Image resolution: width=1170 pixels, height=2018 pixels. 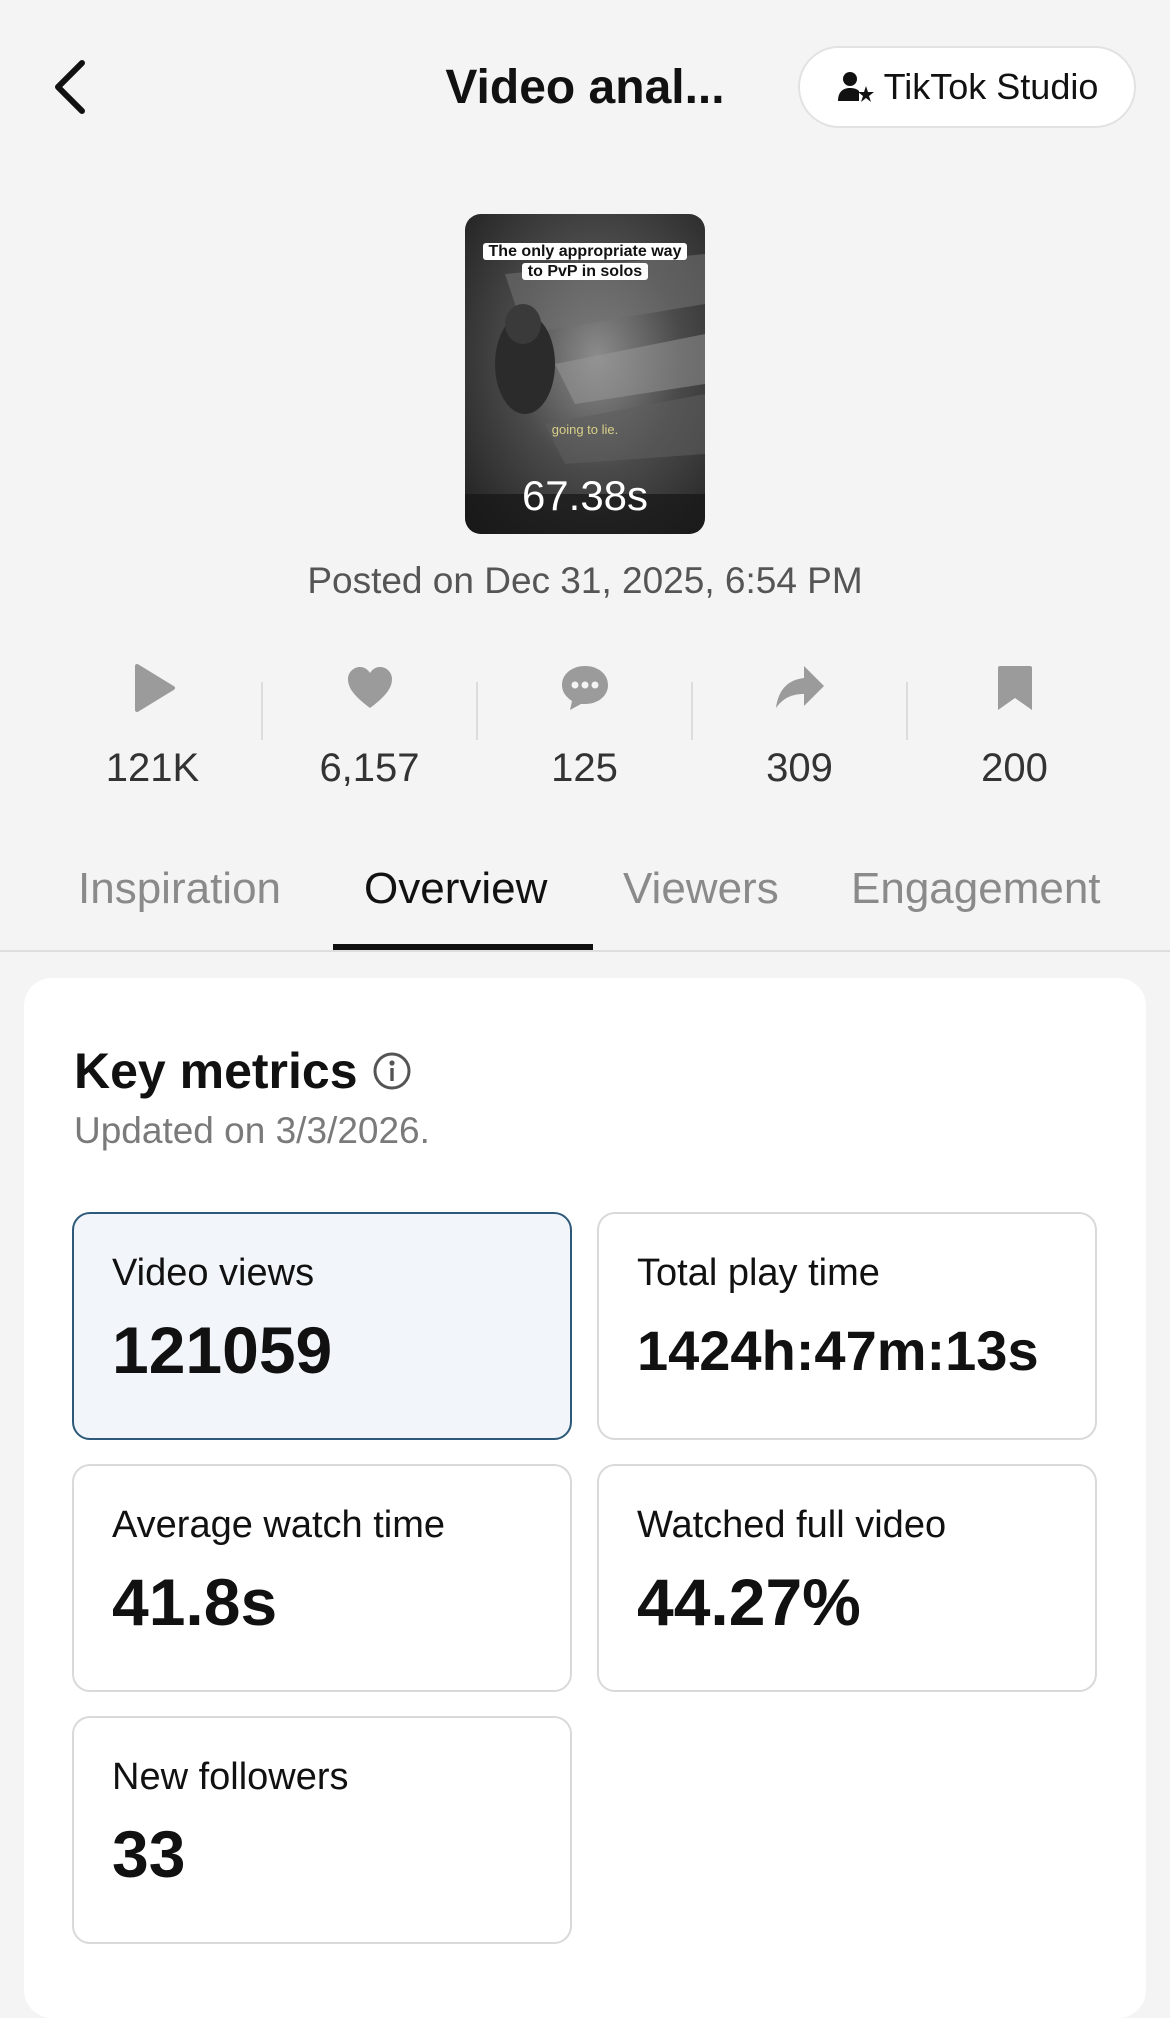 What do you see at coordinates (800, 687) in the screenshot?
I see `share-icon` at bounding box center [800, 687].